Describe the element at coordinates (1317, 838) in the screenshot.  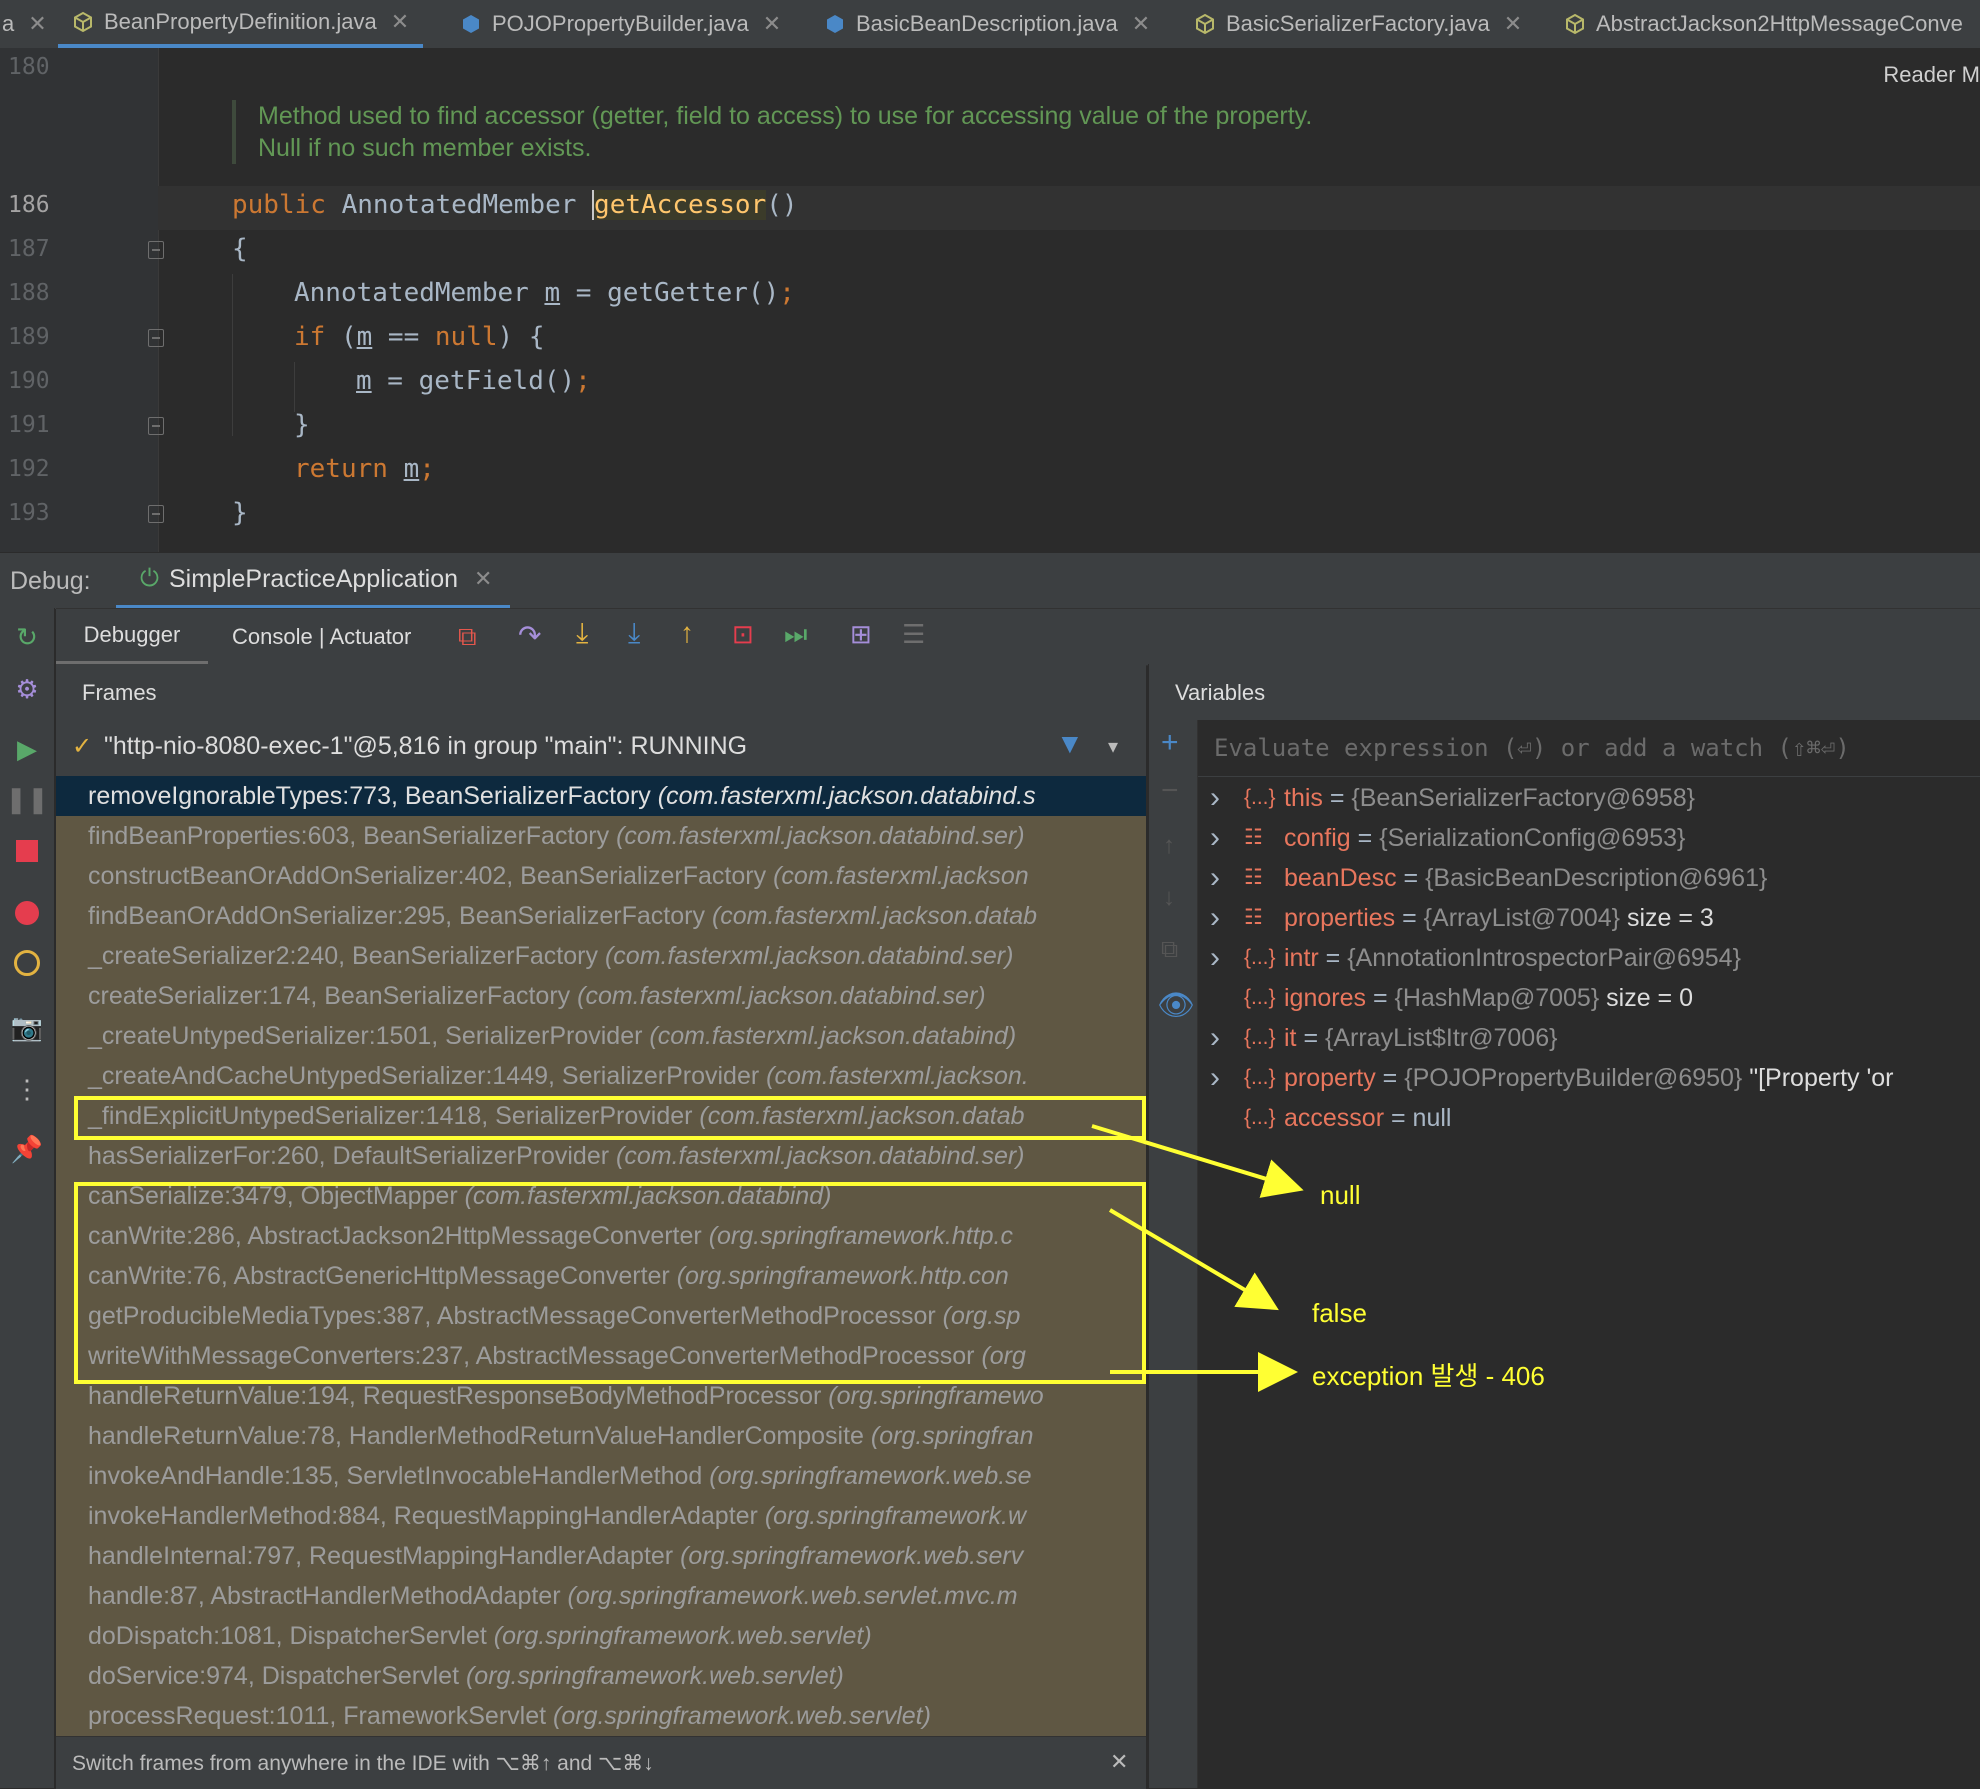
I see `variable-name: config` at that location.